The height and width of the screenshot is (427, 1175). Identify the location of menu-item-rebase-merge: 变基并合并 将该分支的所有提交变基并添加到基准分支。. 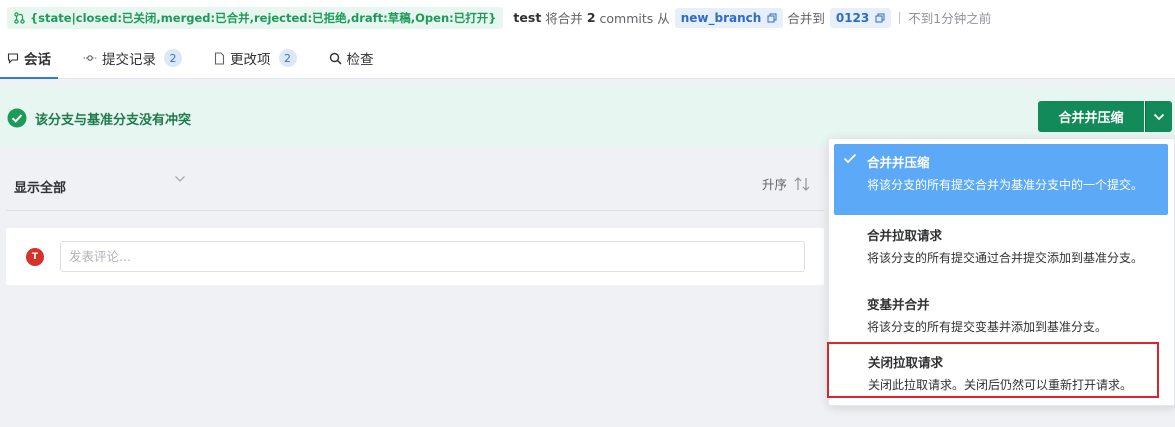
(1001, 313).